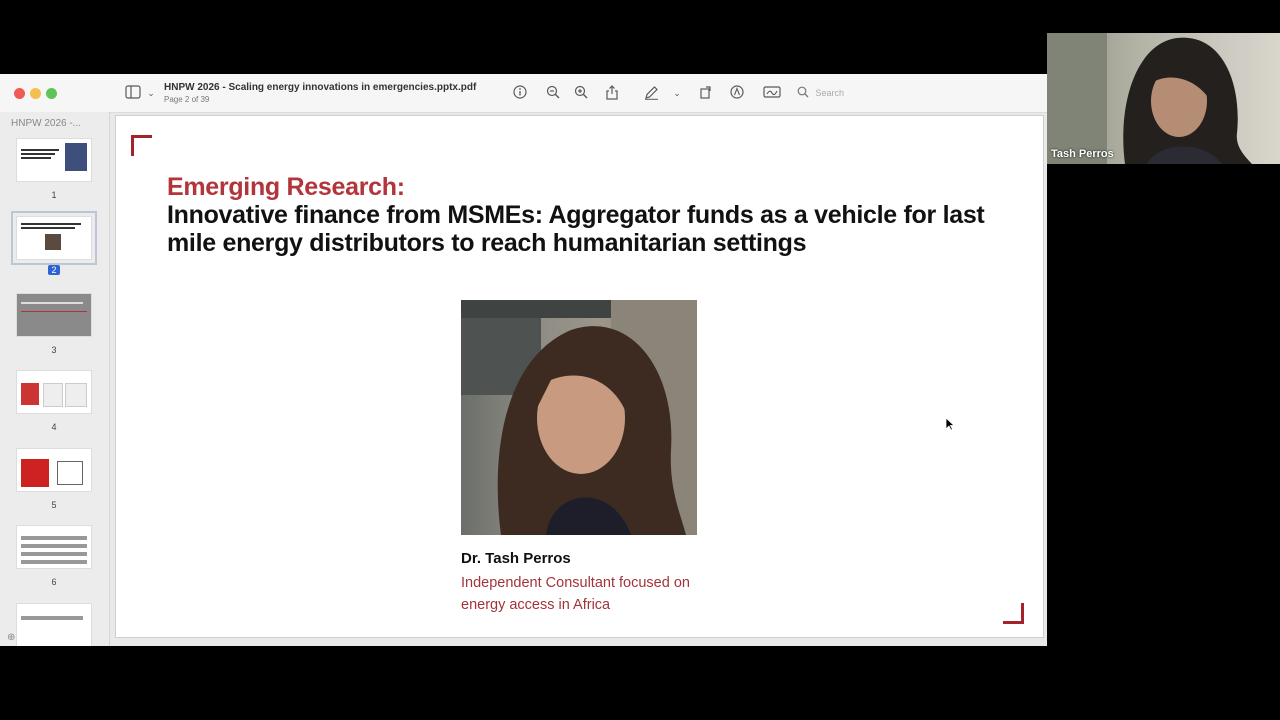 The height and width of the screenshot is (720, 1280). Describe the element at coordinates (830, 93) in the screenshot. I see `search-placeholder: Search` at that location.